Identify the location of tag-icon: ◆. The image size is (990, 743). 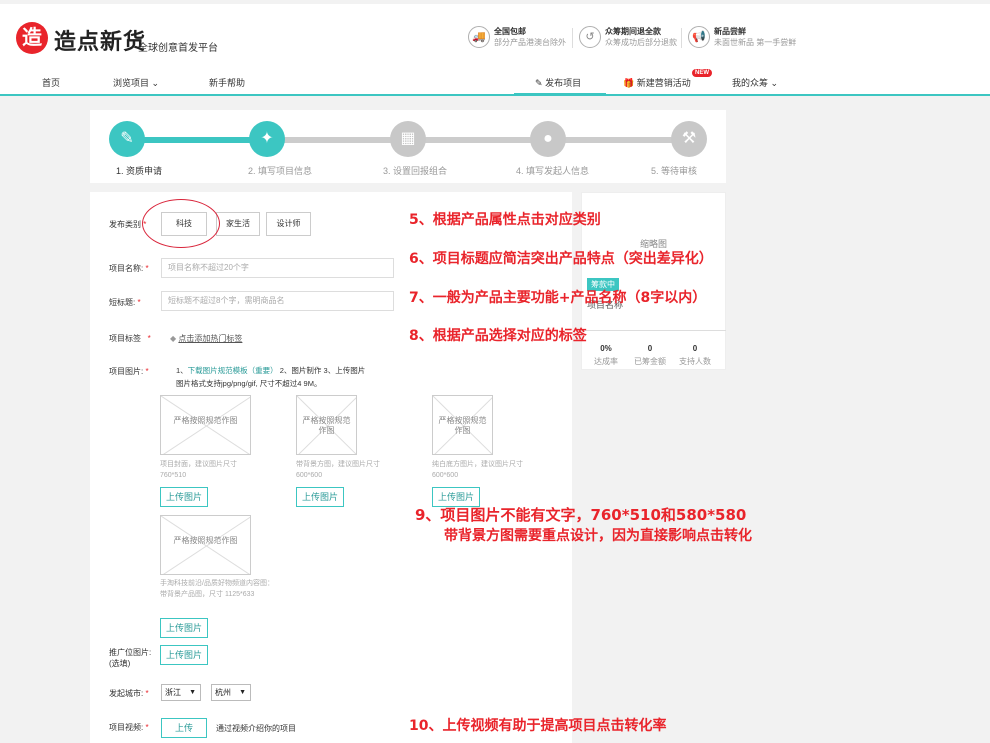
(173, 338).